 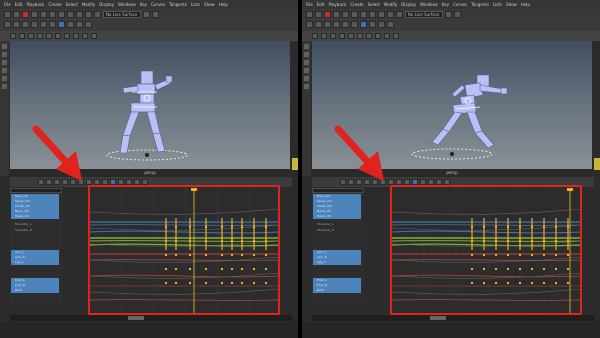 I want to click on menu-help: Help, so click(x=223, y=4).